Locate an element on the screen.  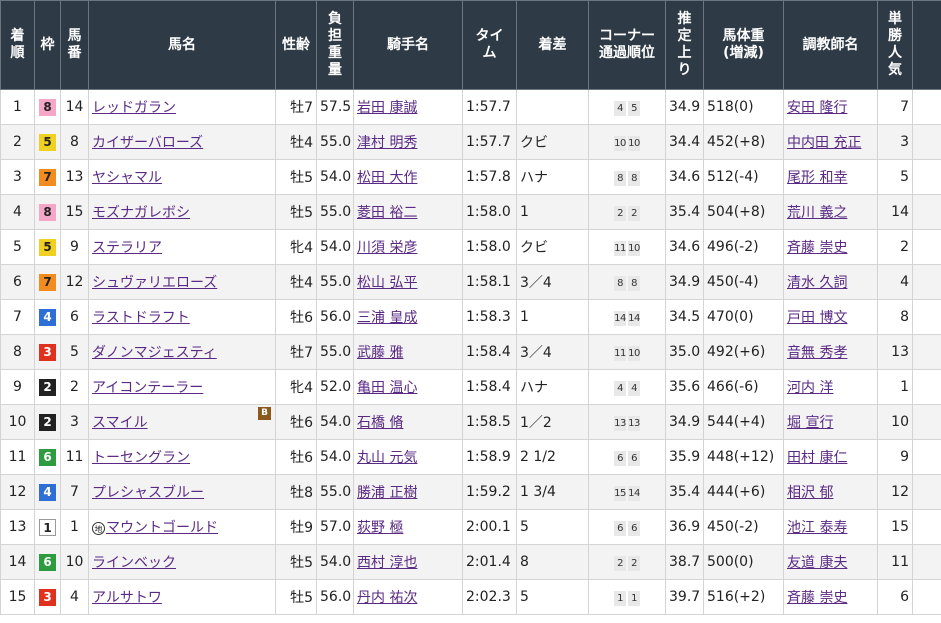
horse-cell: ヤシャマル is located at coordinates (182, 177).